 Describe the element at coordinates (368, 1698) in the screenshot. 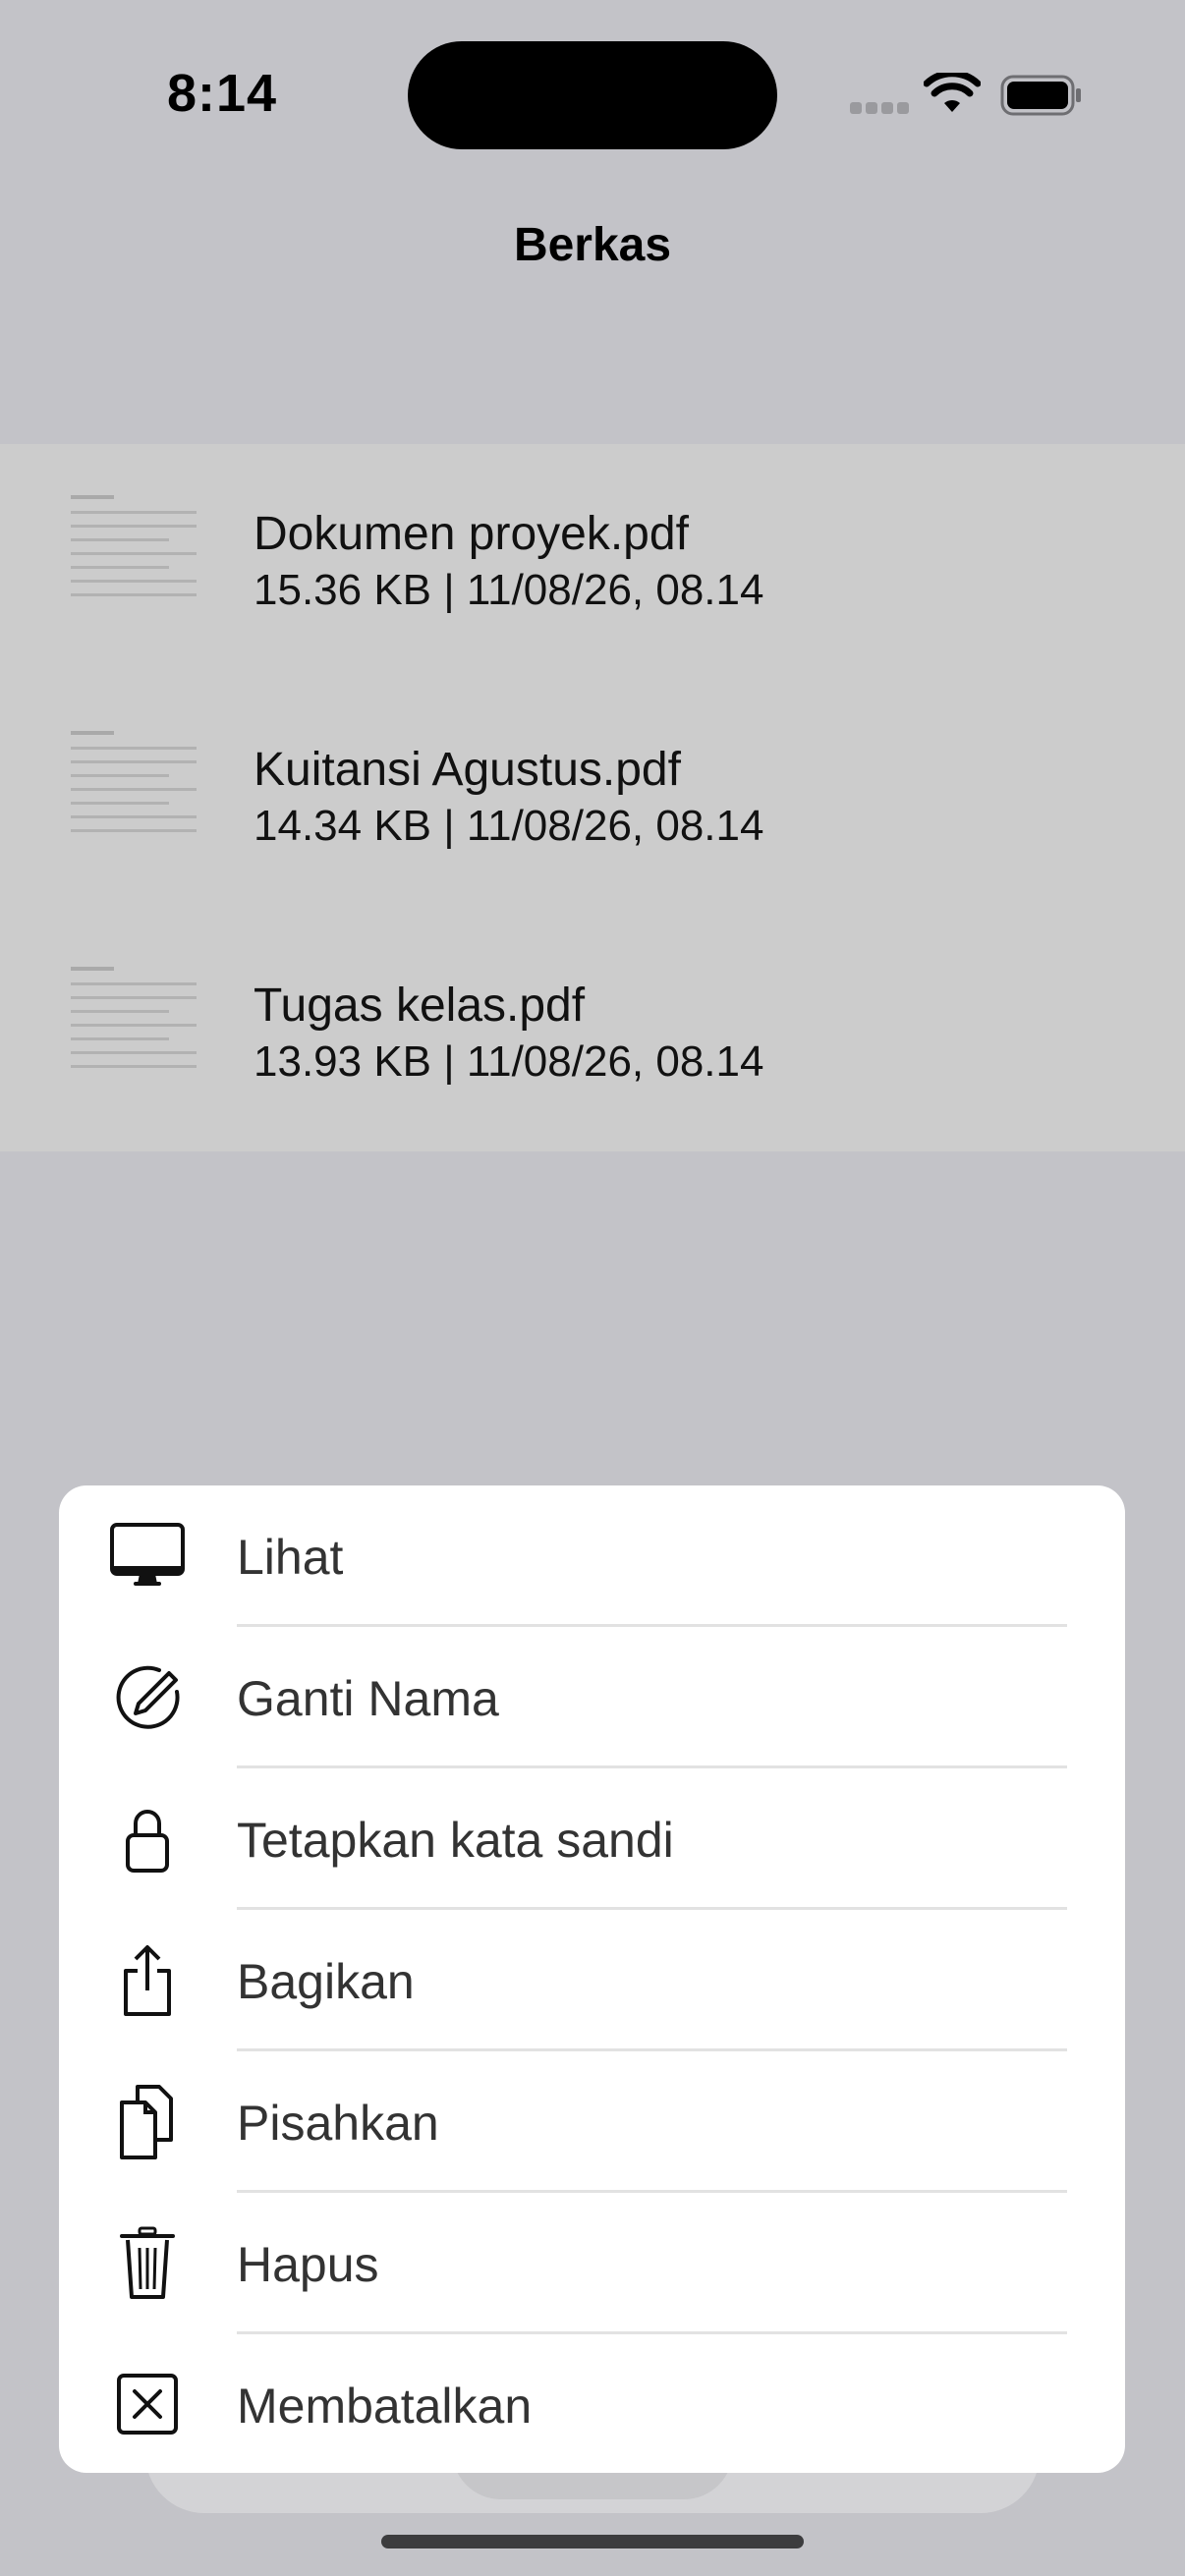

I see `action-label: Ganti Nama` at that location.